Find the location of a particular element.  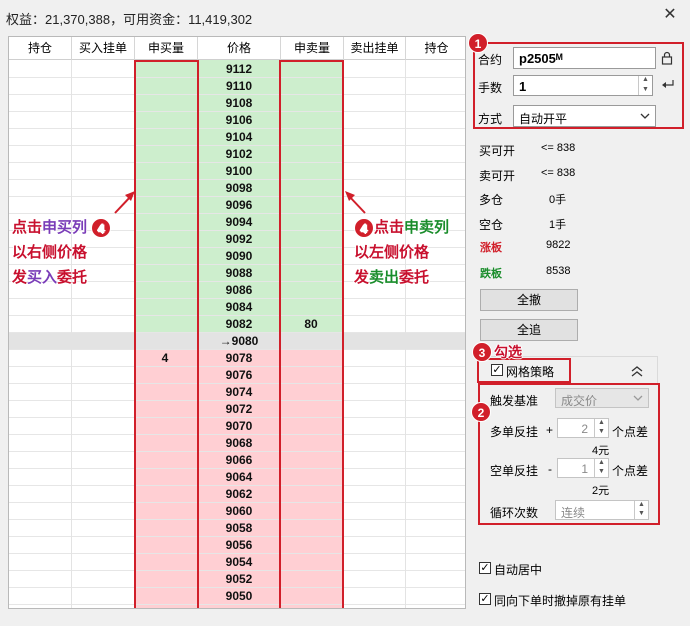

limit-down-value: 8538 is located at coordinates (558, 271).